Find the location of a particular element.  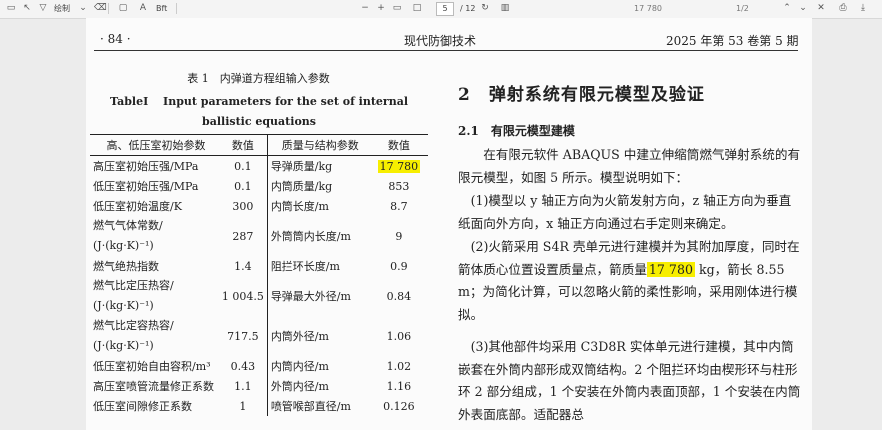

param-value: 287 is located at coordinates (243, 236).